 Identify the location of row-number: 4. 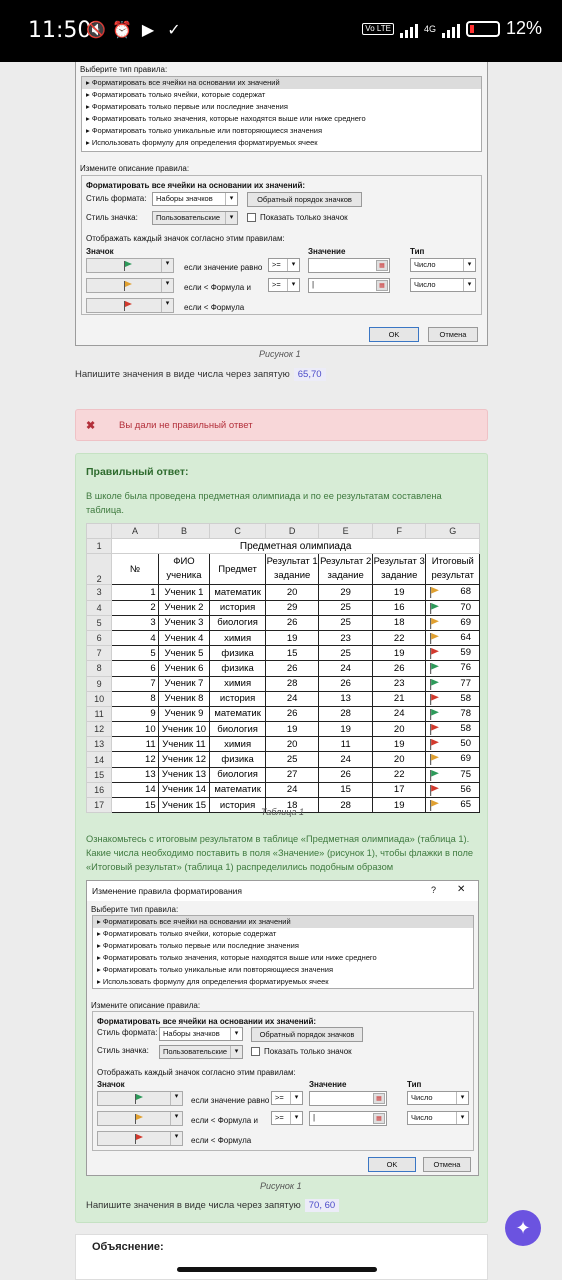
(99, 607).